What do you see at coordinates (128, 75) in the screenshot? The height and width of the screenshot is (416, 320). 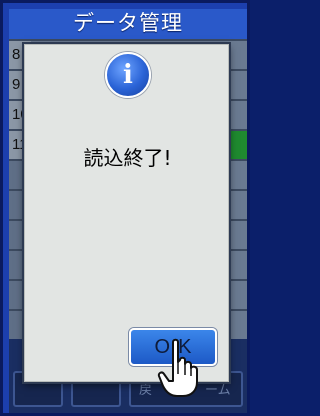 I see `info-icon: i` at bounding box center [128, 75].